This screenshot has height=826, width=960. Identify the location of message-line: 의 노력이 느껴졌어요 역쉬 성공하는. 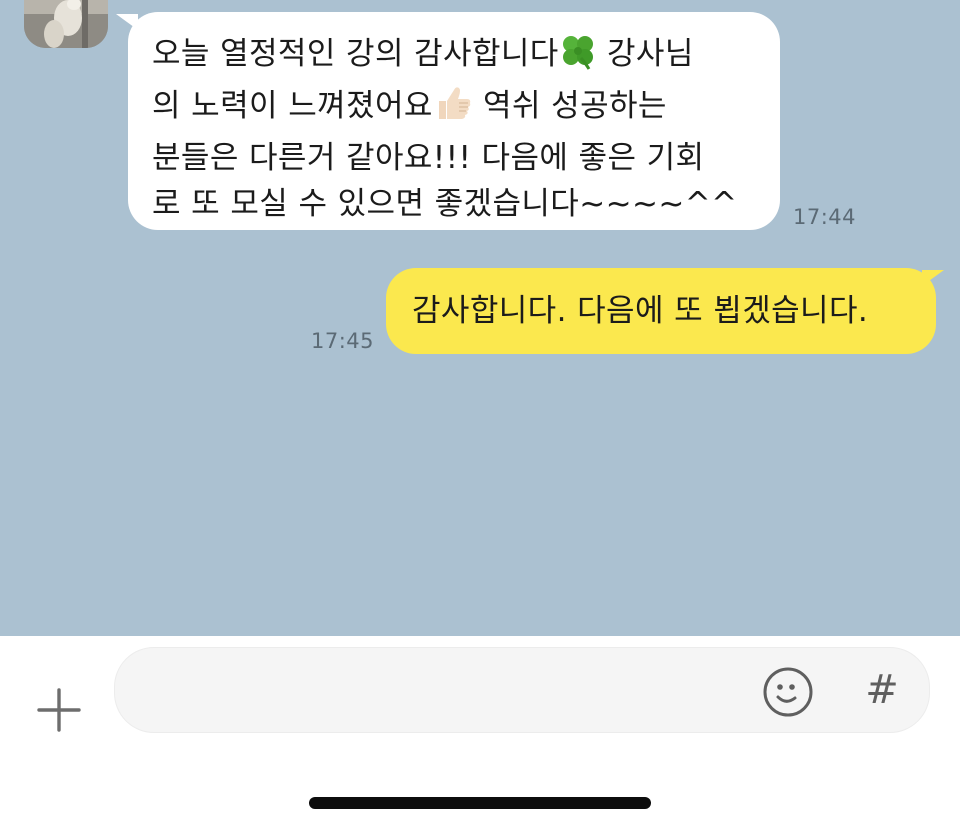
(455, 109).